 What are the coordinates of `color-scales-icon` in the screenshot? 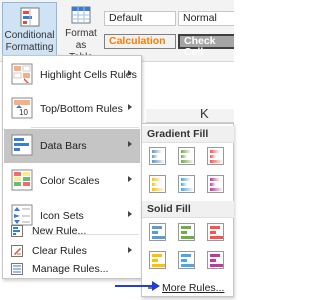 It's located at (22, 180).